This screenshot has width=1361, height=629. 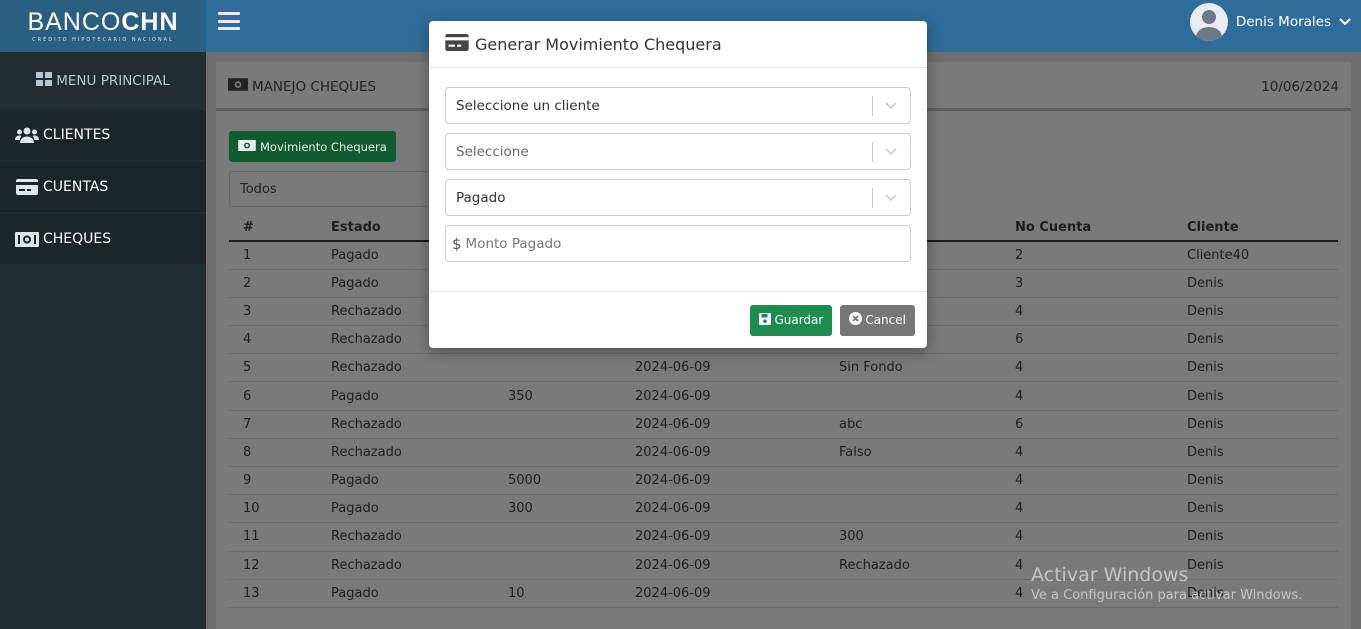 What do you see at coordinates (273, 255) in the screenshot?
I see `table-cell: 1` at bounding box center [273, 255].